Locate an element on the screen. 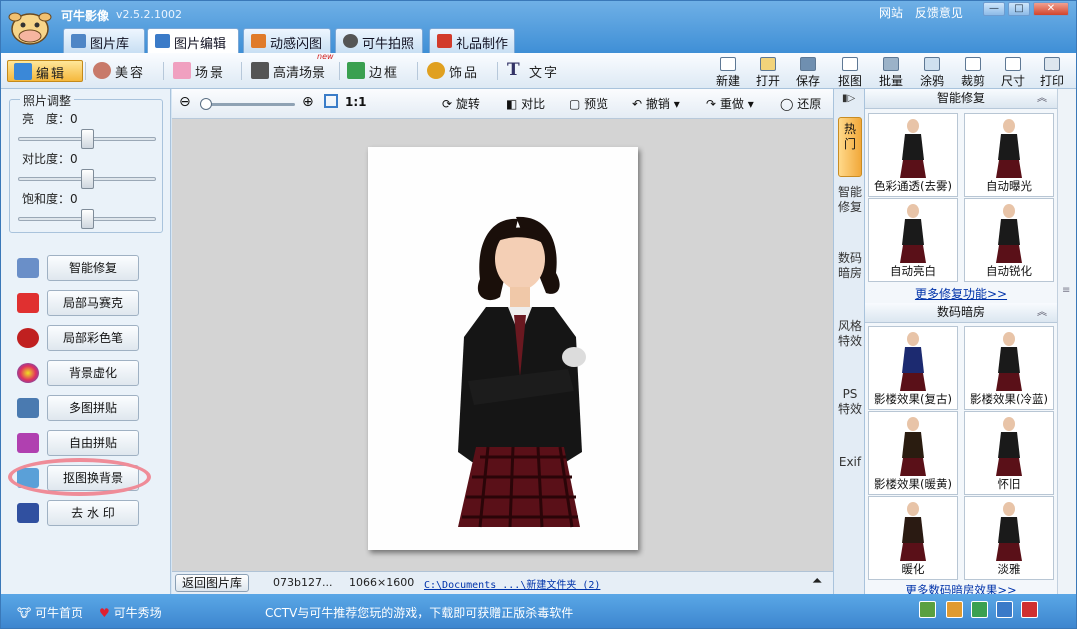 This screenshot has height=629, width=1077. brightness-label: 亮 度：0 is located at coordinates (50, 118).